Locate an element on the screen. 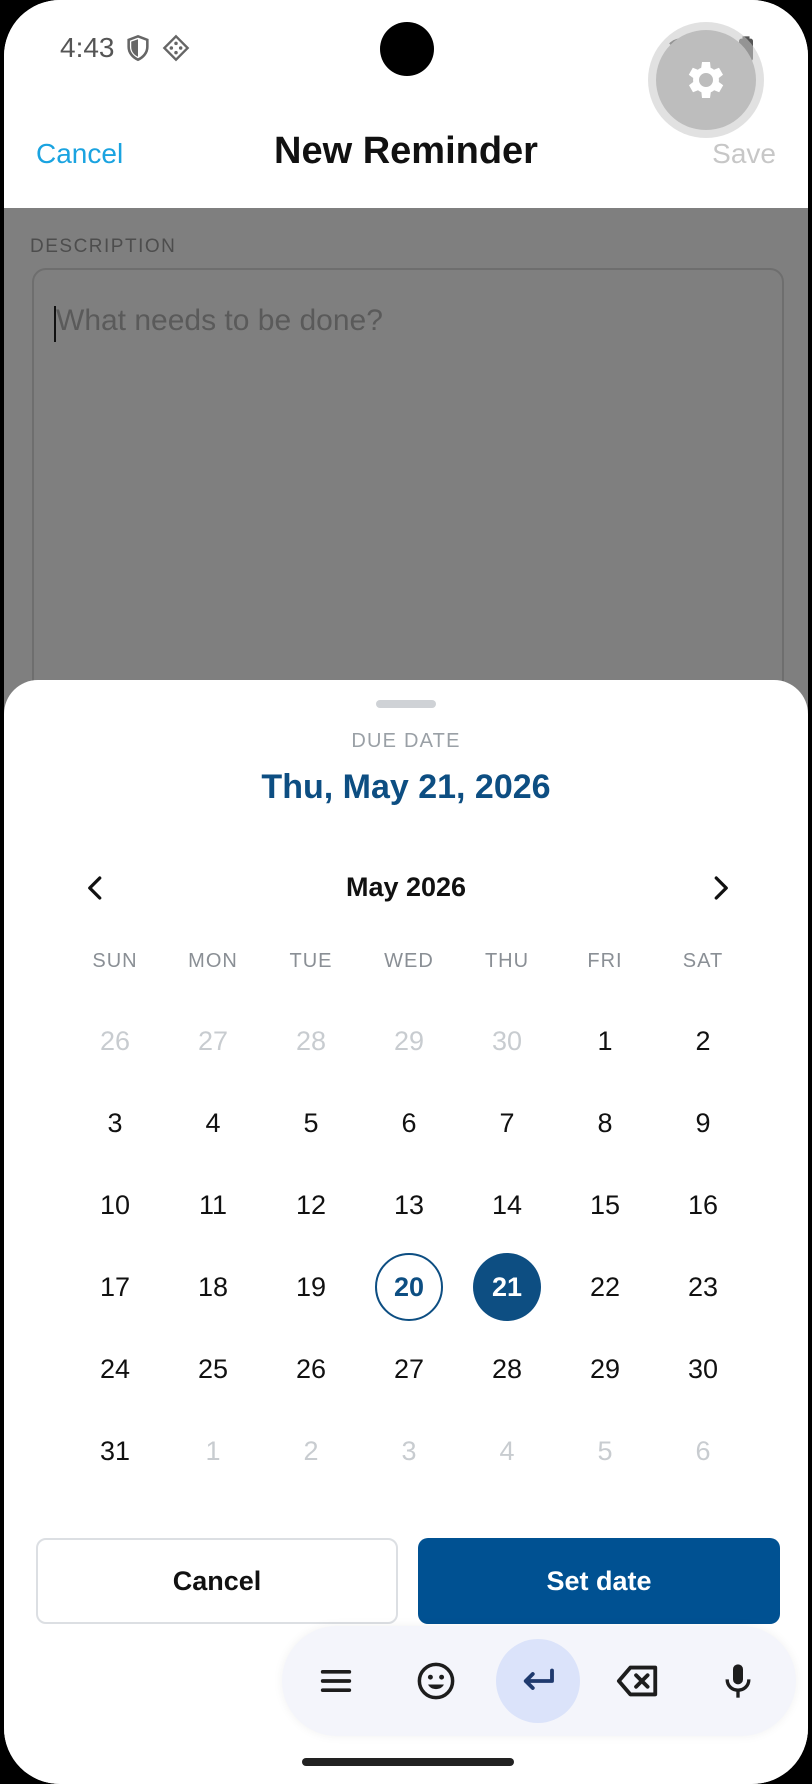 This screenshot has width=812, height=1784. calendar-day: 2 is located at coordinates (703, 1041).